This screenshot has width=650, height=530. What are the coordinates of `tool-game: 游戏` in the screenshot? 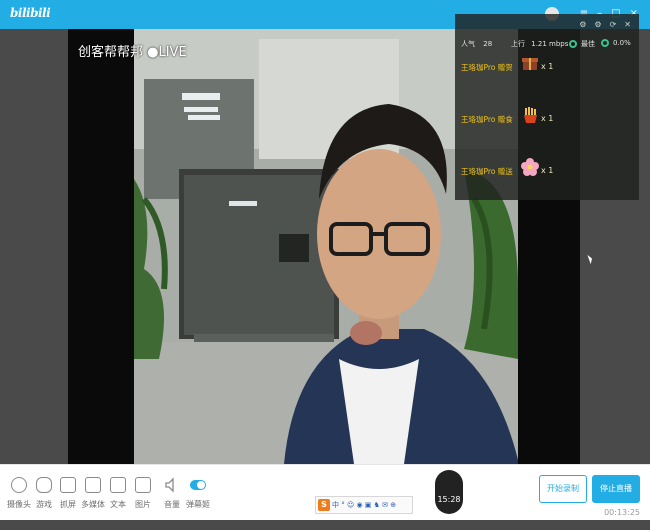 It's located at (44, 493).